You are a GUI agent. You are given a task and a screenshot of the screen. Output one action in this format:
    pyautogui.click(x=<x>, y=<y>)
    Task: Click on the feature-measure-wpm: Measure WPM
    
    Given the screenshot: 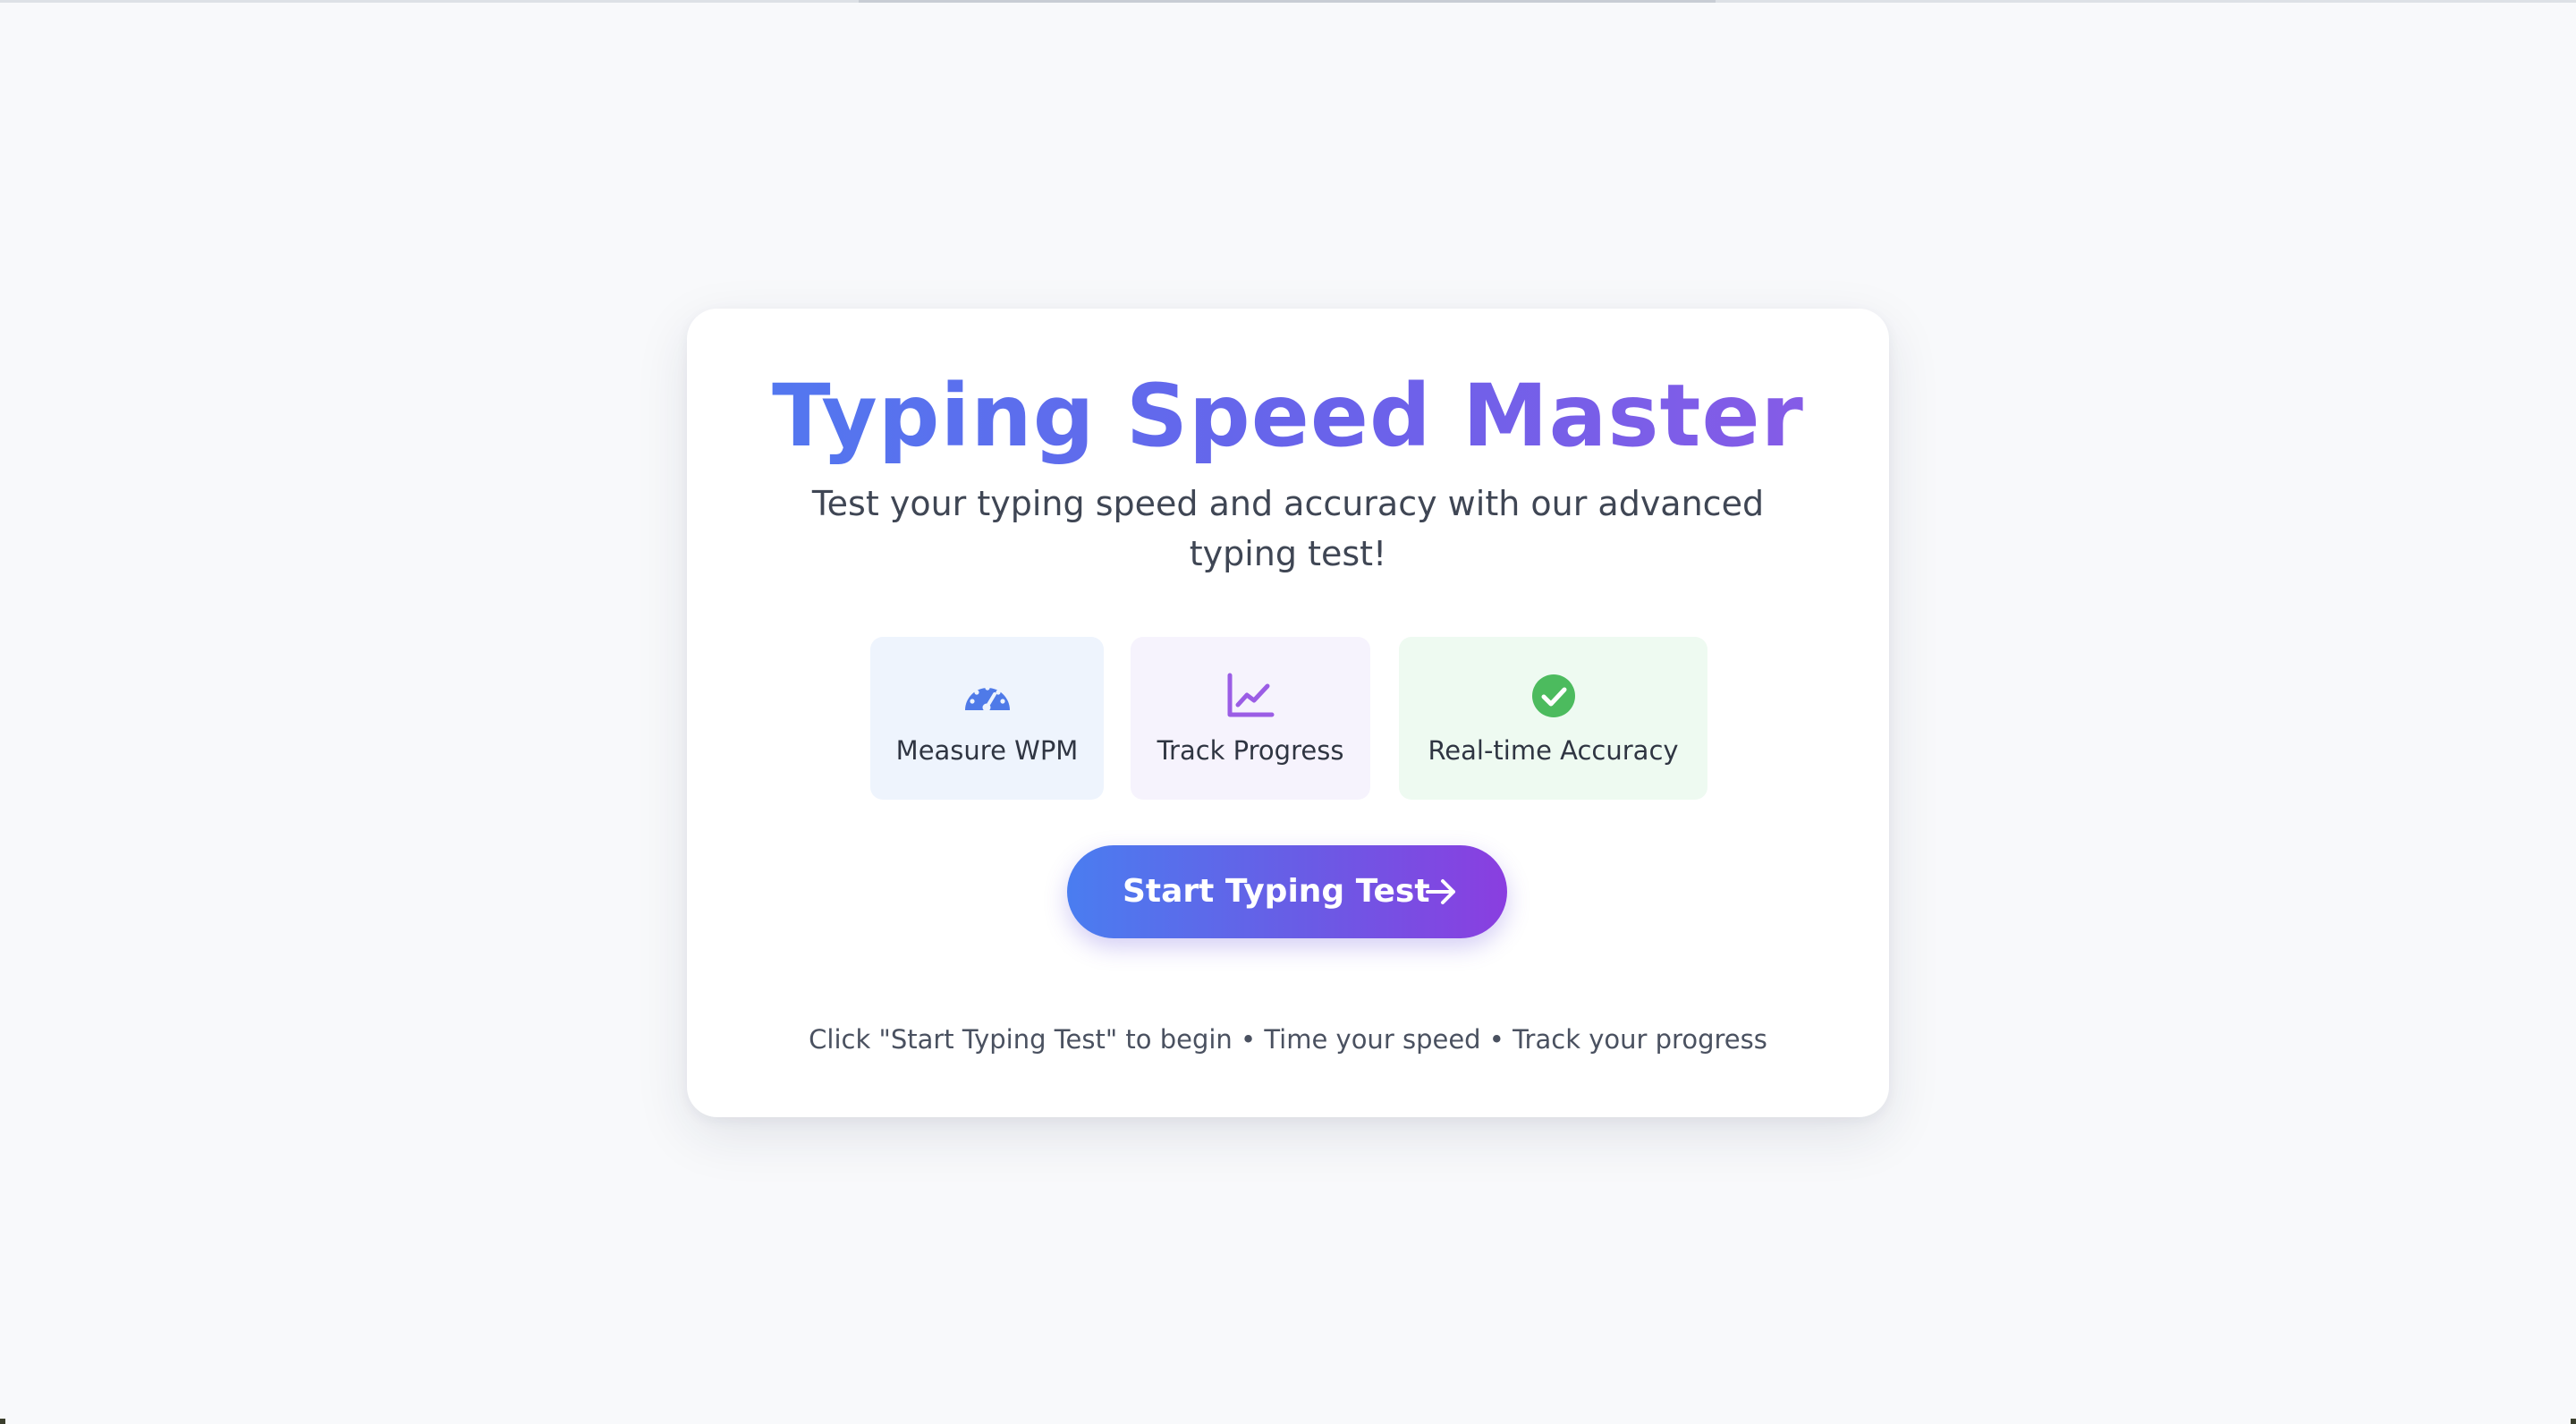 What is the action you would take?
    pyautogui.click(x=987, y=718)
    